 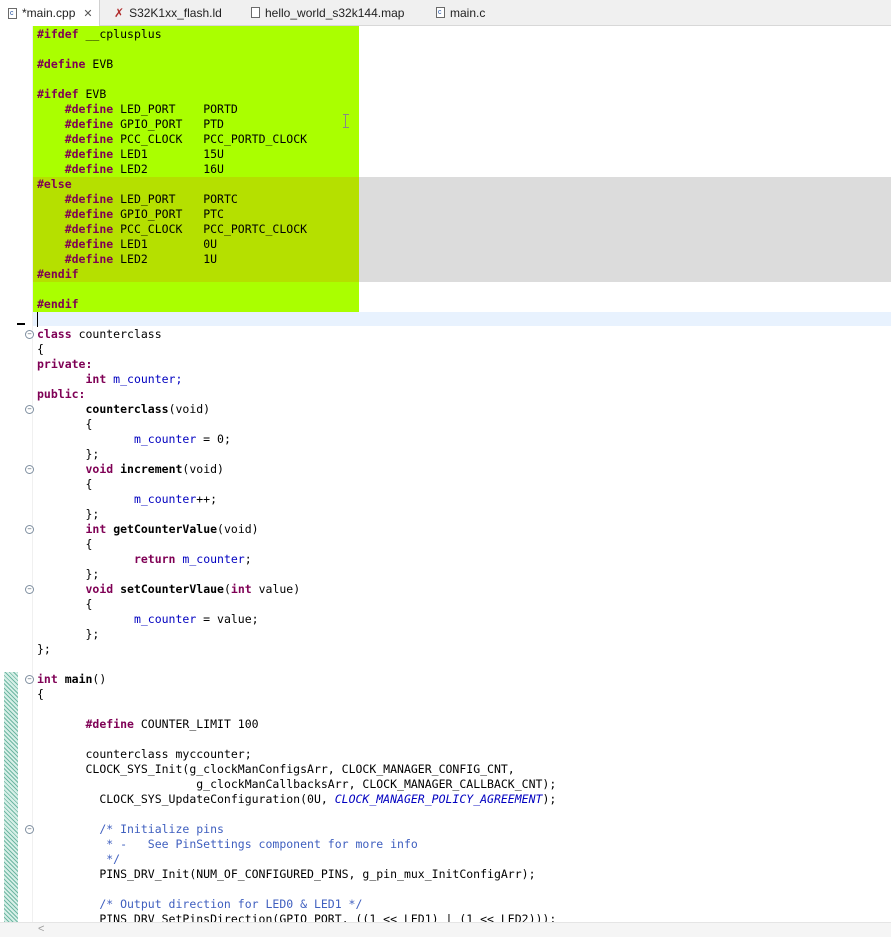 What do you see at coordinates (54, 184) in the screenshot?
I see `code-line: #else` at bounding box center [54, 184].